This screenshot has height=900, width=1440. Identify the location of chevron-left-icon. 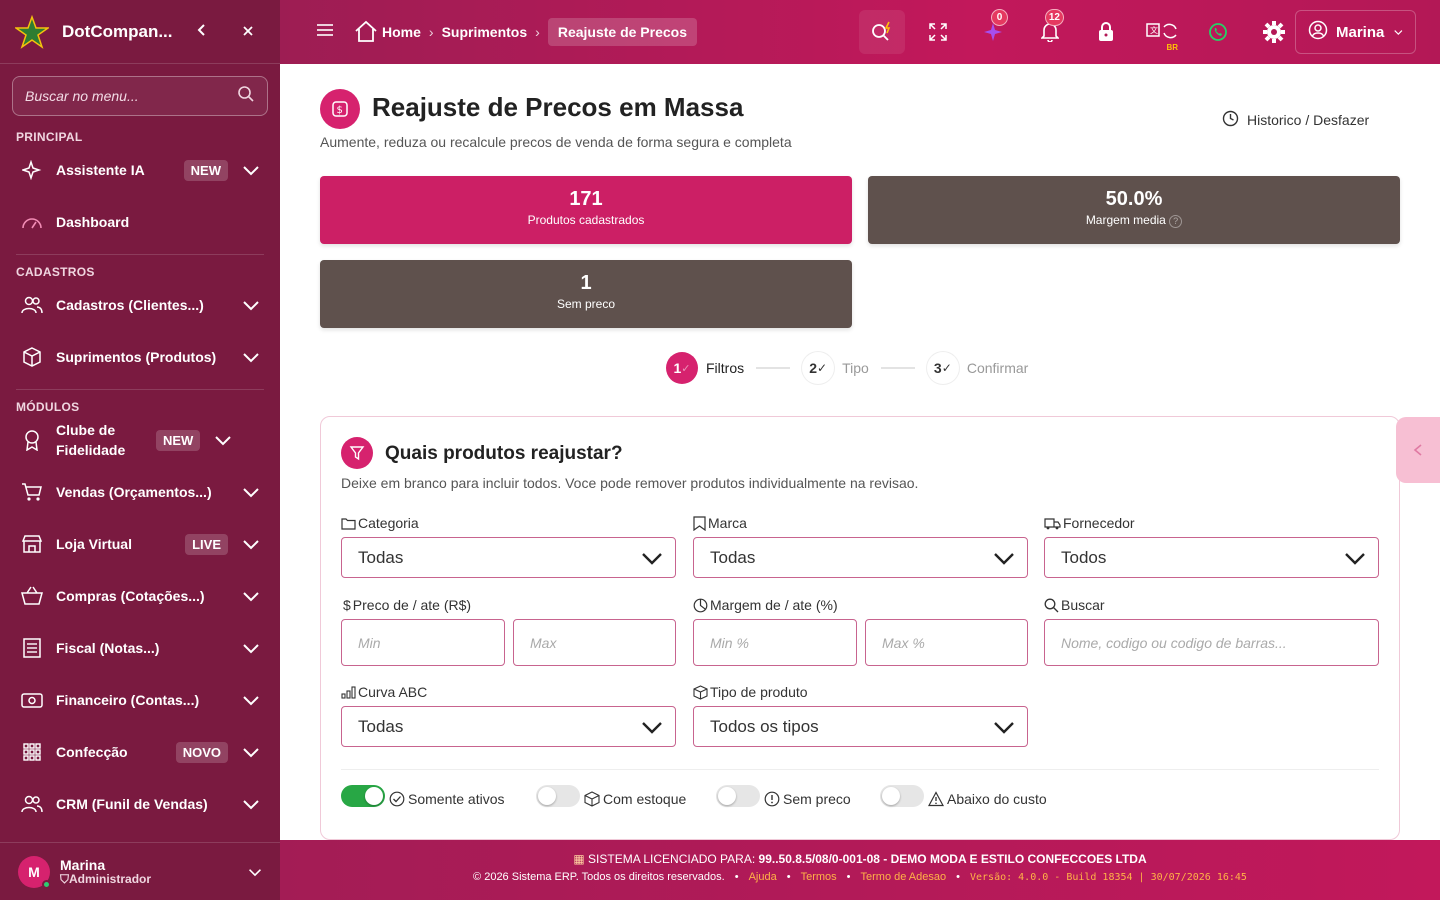
(1417, 450).